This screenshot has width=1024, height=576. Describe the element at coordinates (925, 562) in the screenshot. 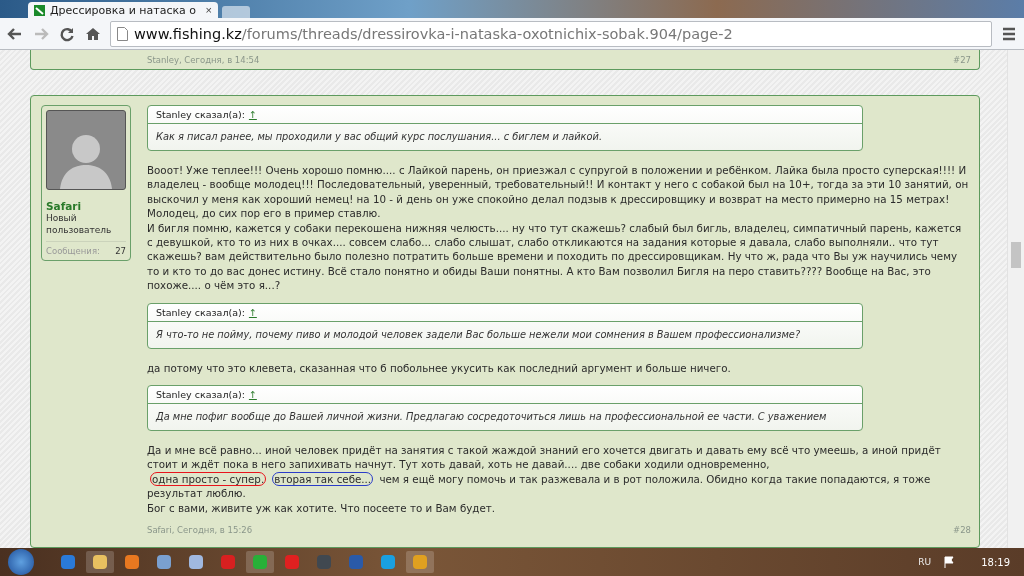

I see `language-indicator: RU` at that location.